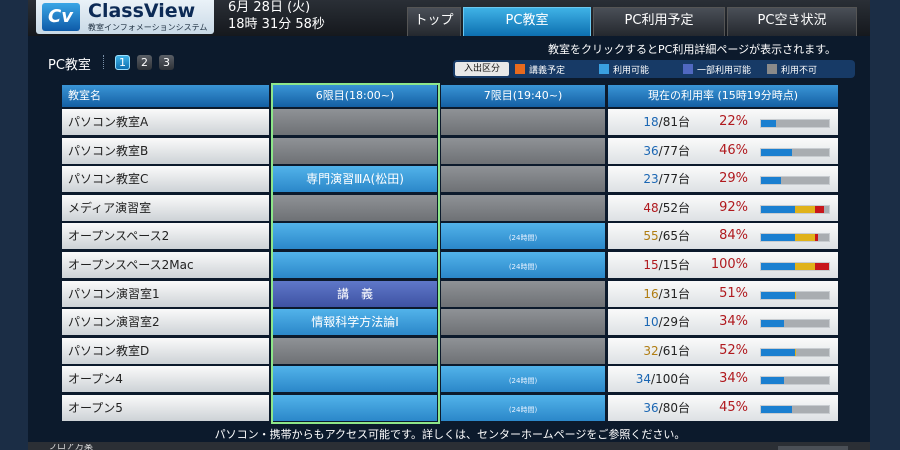  What do you see at coordinates (813, 448) in the screenshot?
I see `bottom-right-button` at bounding box center [813, 448].